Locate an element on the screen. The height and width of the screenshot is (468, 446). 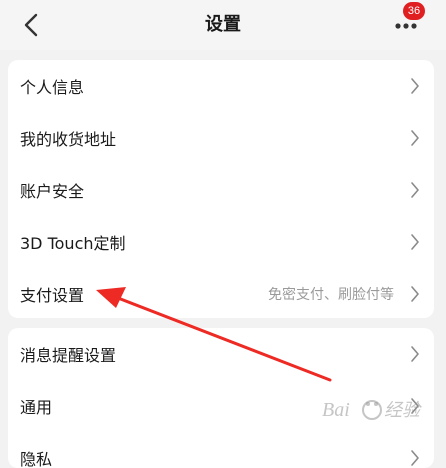
page-title: 设置 is located at coordinates (223, 24).